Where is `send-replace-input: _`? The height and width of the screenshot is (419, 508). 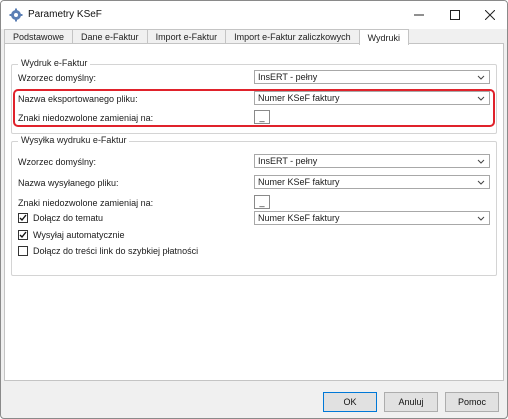 send-replace-input: _ is located at coordinates (262, 202).